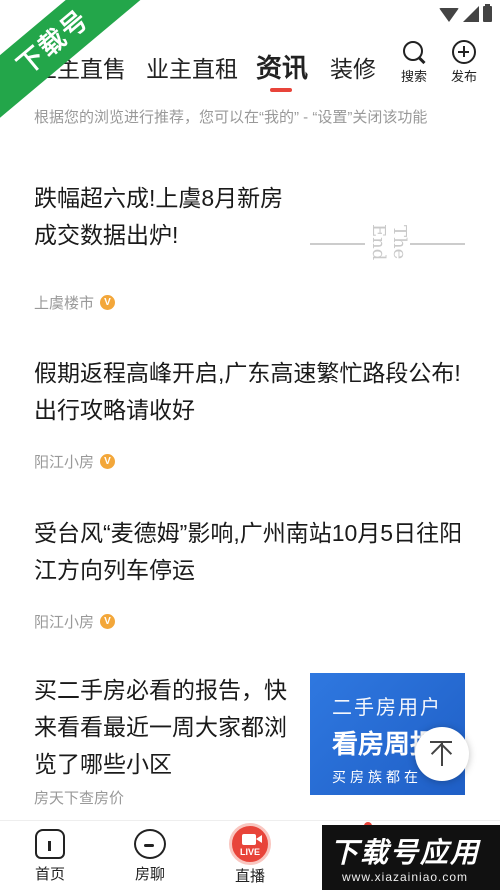 This screenshot has width=500, height=890. What do you see at coordinates (164, 797) in the screenshot?
I see `article-meta: 房天下查房价` at bounding box center [164, 797].